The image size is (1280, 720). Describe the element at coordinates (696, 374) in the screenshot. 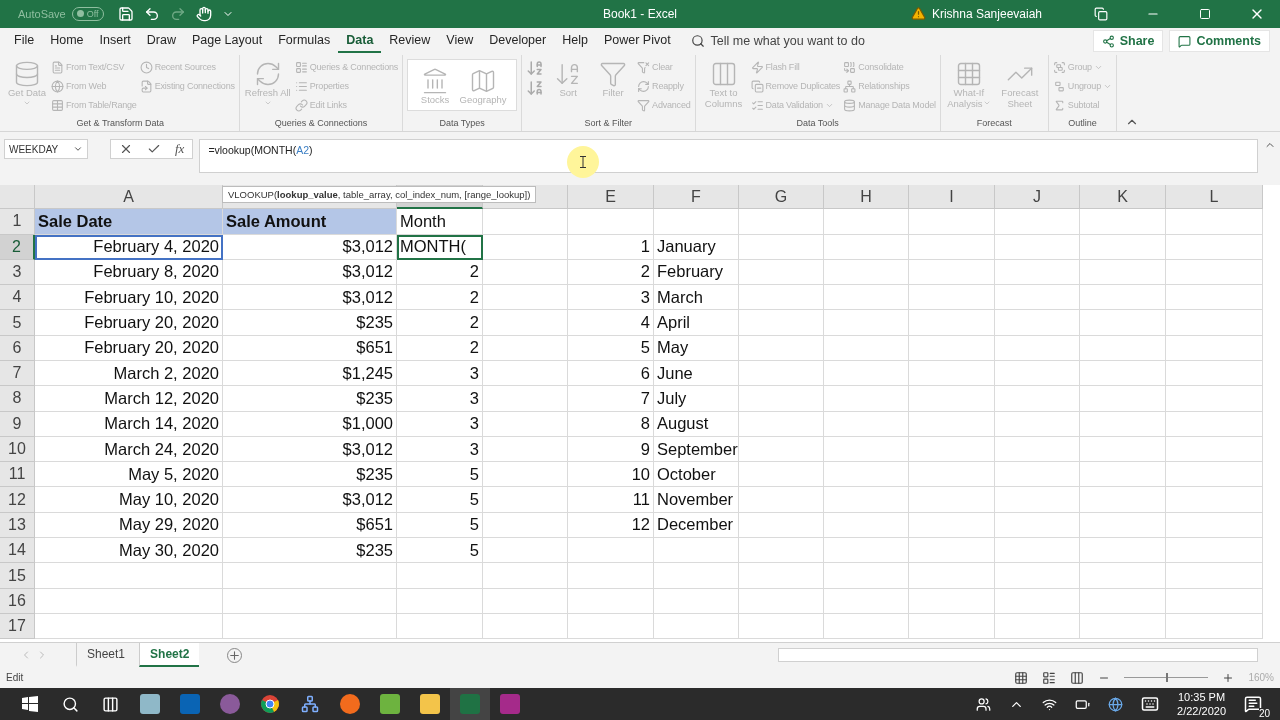

I see `table-cell: June` at that location.